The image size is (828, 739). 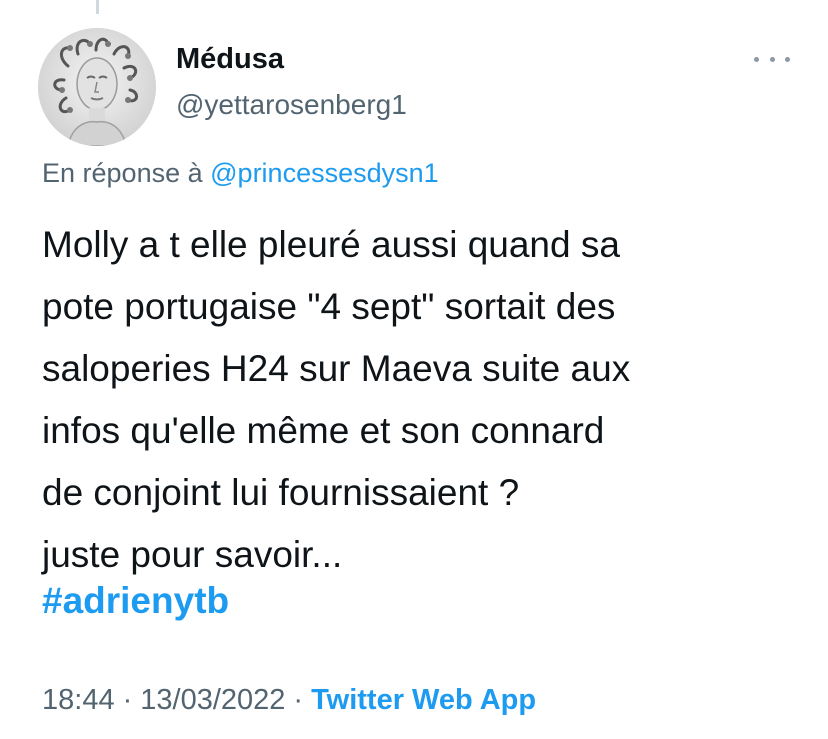 I want to click on avatar, so click(x=97, y=87).